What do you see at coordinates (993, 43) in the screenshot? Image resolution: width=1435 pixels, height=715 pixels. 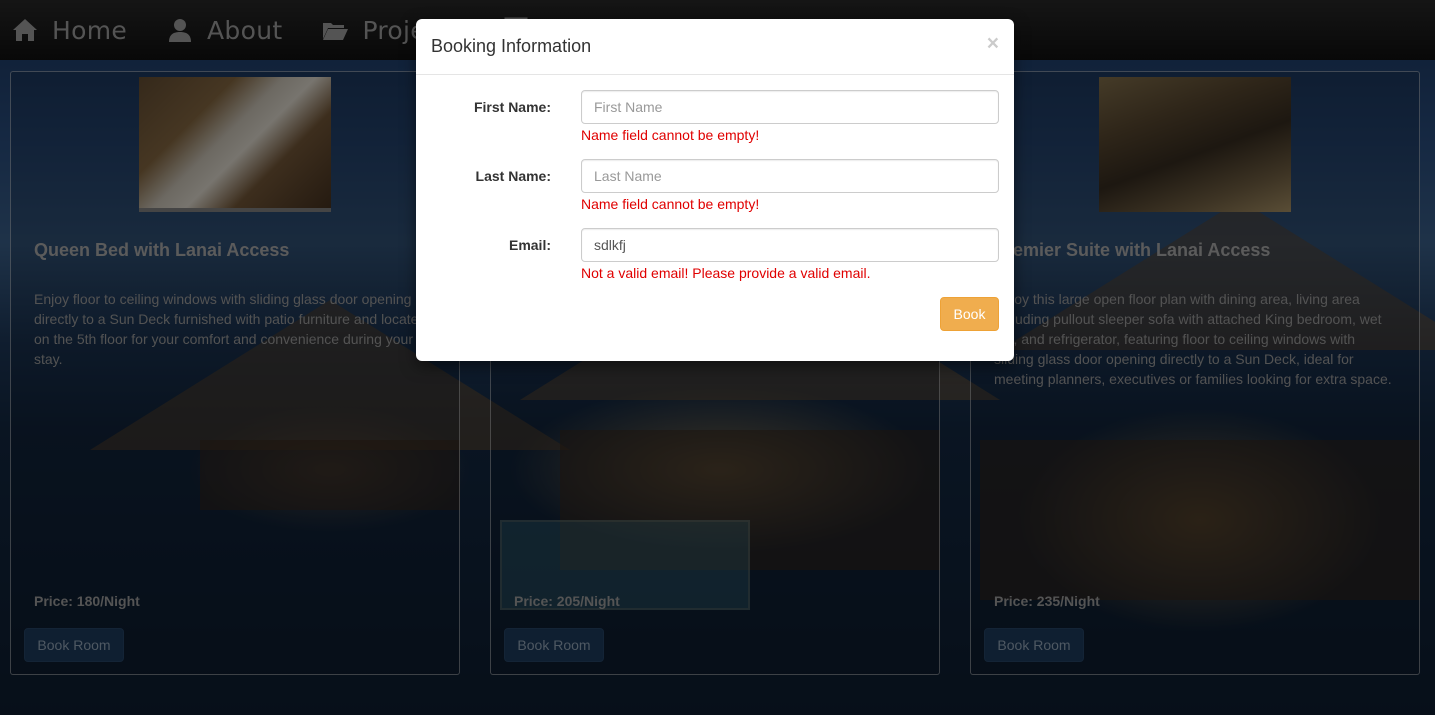 I see `close-icon: ×` at bounding box center [993, 43].